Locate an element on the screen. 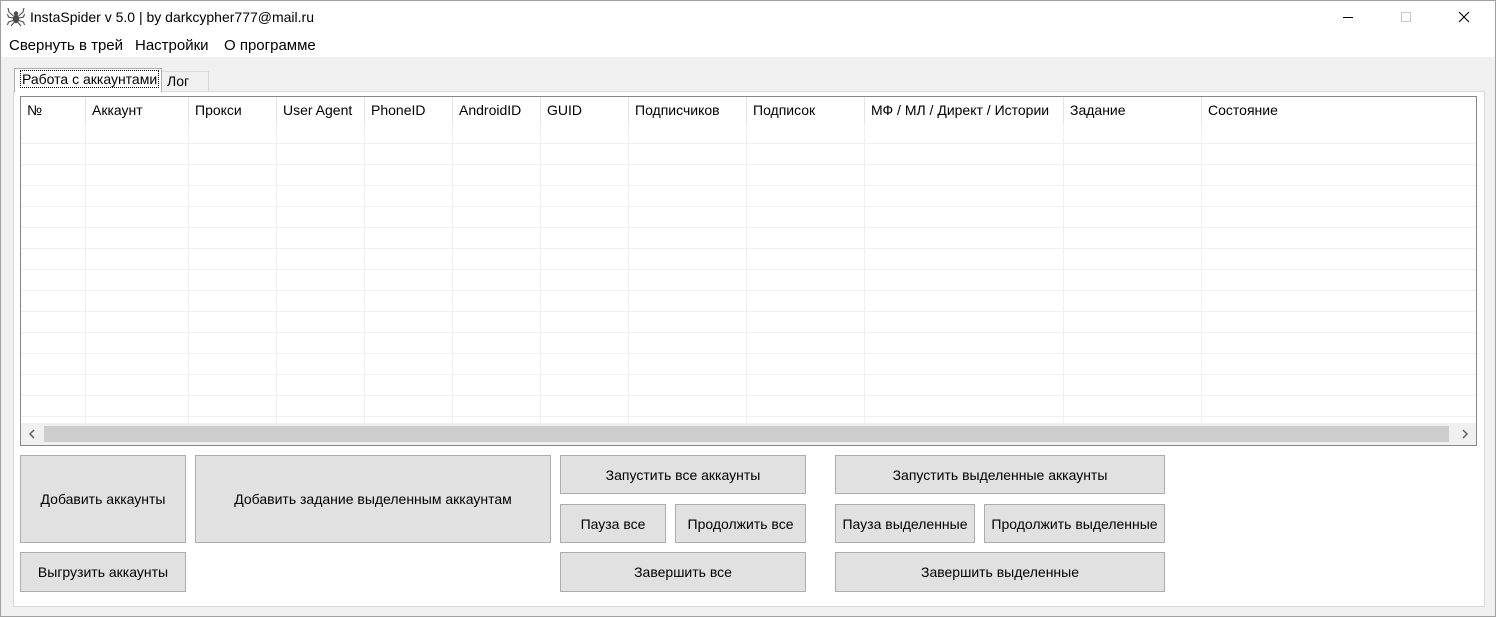 This screenshot has height=617, width=1496. column-following: Подписок is located at coordinates (806, 110).